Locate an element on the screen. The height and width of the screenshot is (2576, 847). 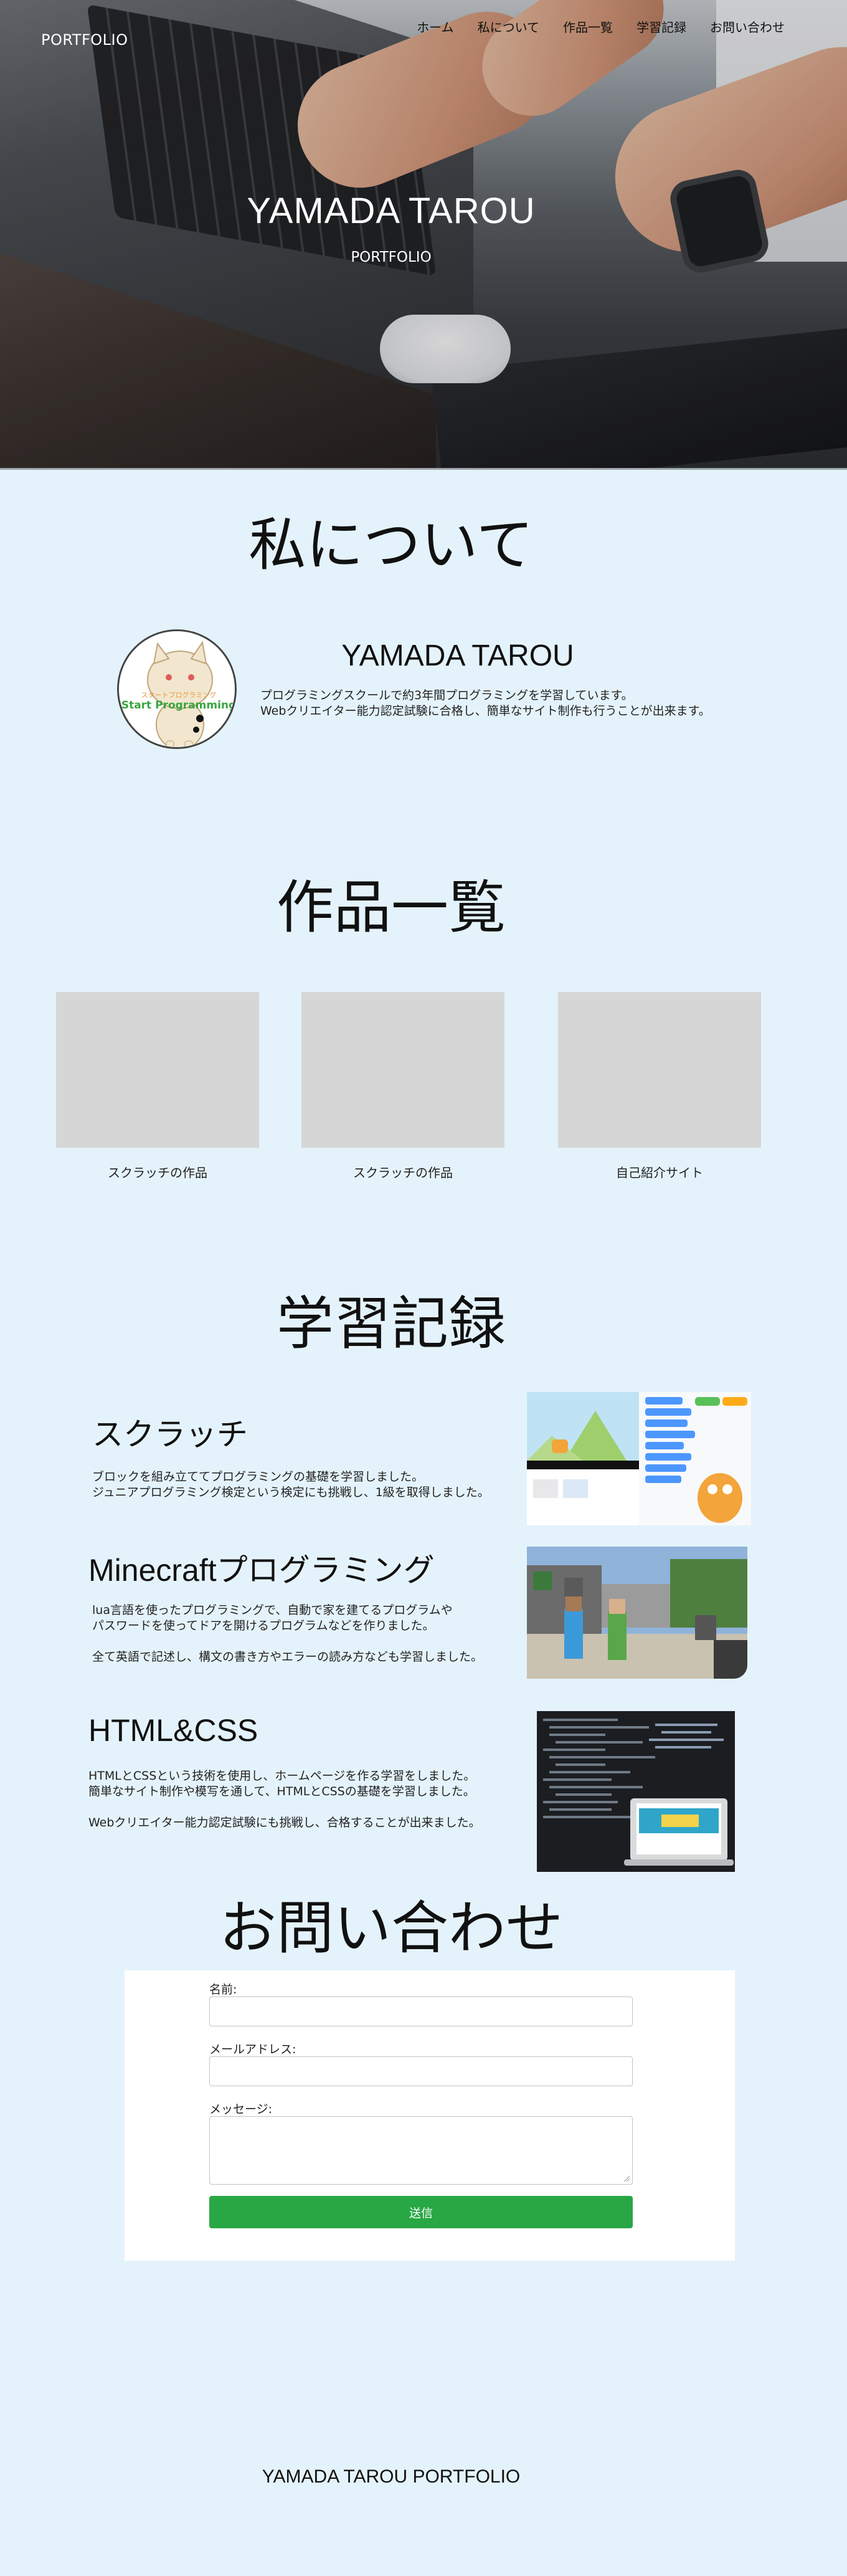
learning-title-minecraft: Minecraftプログラミング is located at coordinates (261, 1570).